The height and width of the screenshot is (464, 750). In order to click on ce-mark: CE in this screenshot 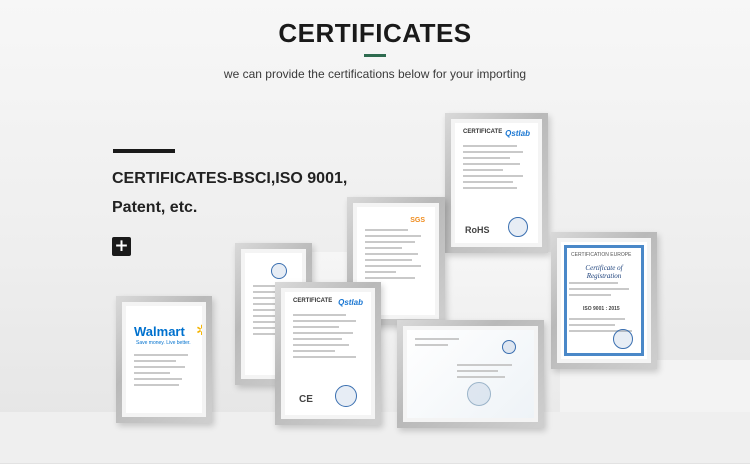, I will do `click(306, 399)`.